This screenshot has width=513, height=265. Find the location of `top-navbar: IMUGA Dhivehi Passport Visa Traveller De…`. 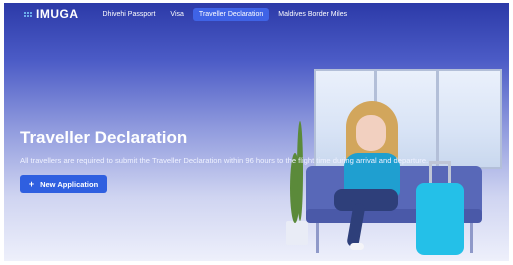

top-navbar: IMUGA Dhivehi Passport Visa Traveller De… is located at coordinates (256, 14).